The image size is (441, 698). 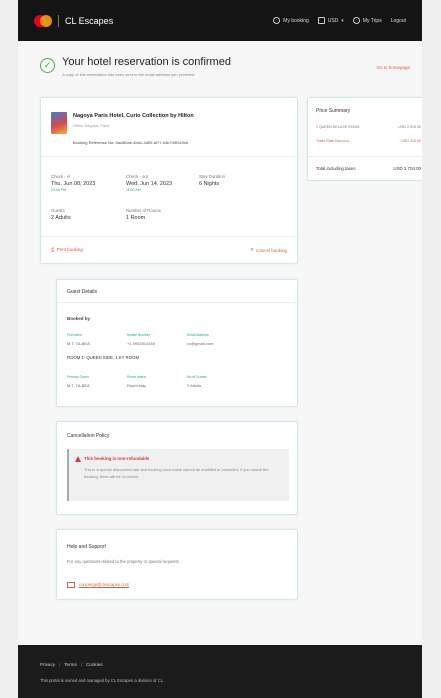 I want to click on primary-guest-label: Primary Guest, so click(x=78, y=377).